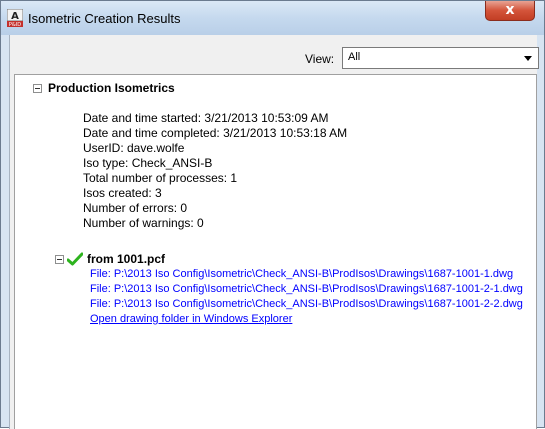 The width and height of the screenshot is (545, 429). I want to click on detail-errors: Number of errors: 0, so click(135, 208).